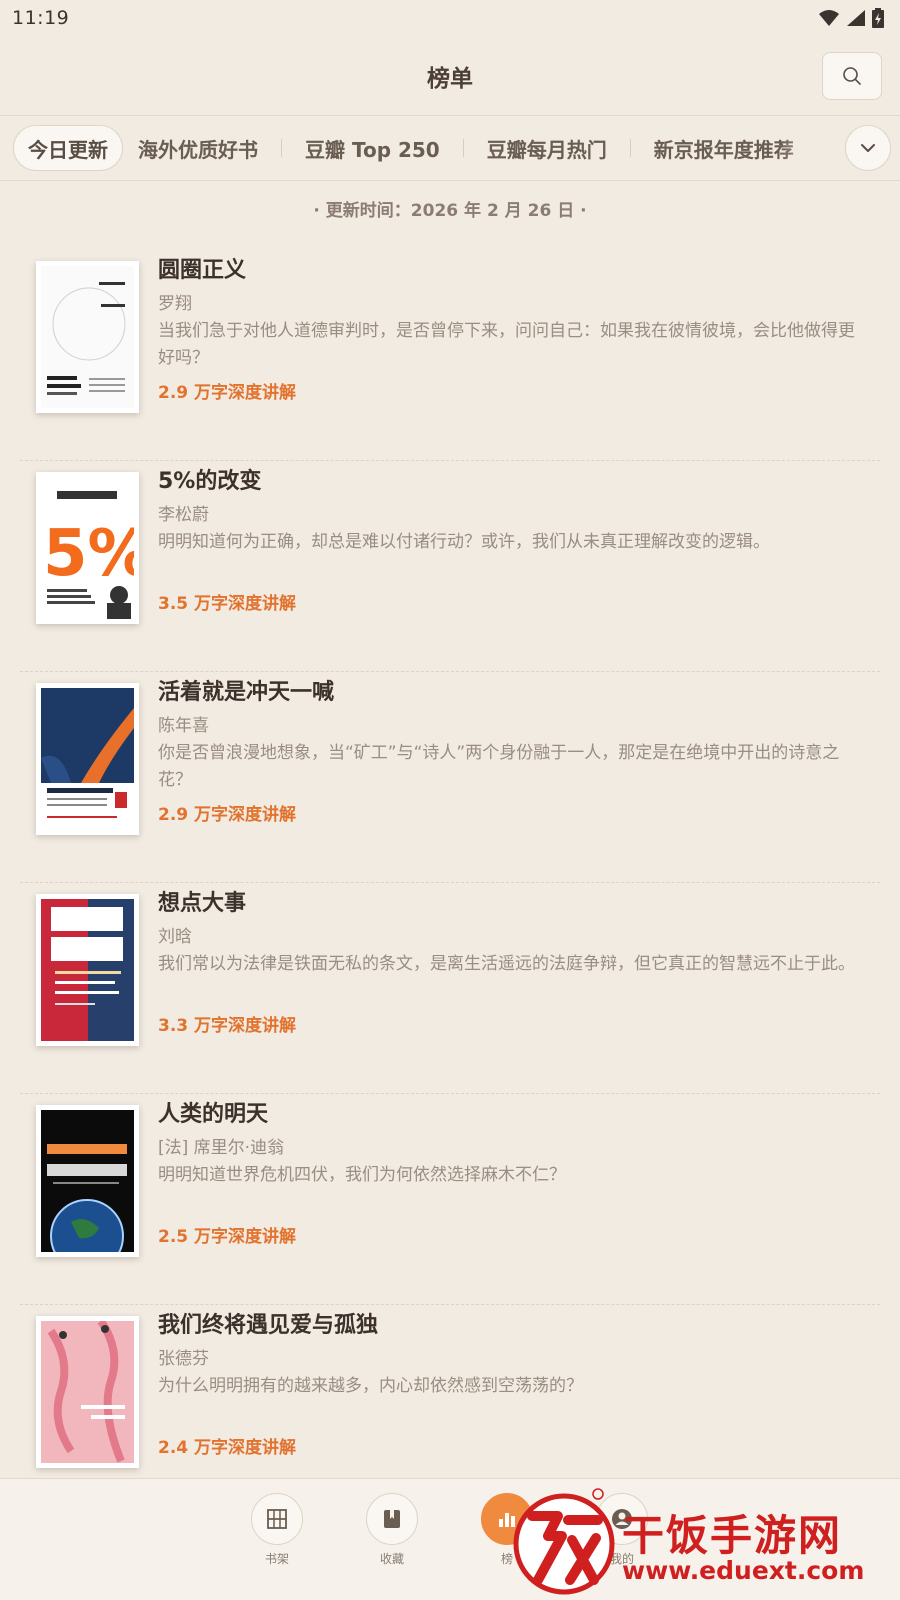  I want to click on book-word-count: 2.5 万字深度讲解, so click(227, 1237).